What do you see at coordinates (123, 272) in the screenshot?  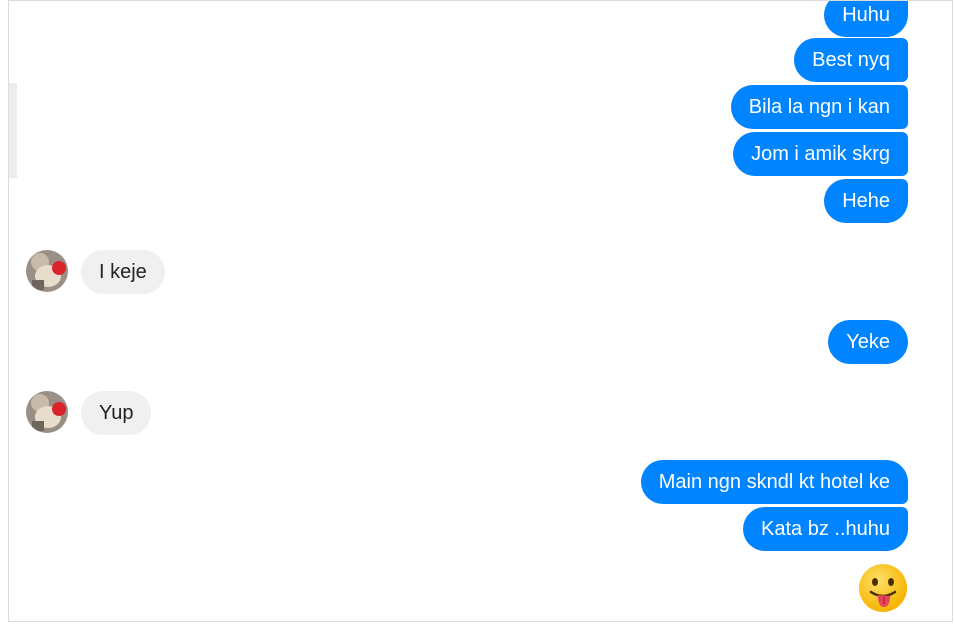 I see `incoming-message: I keje` at bounding box center [123, 272].